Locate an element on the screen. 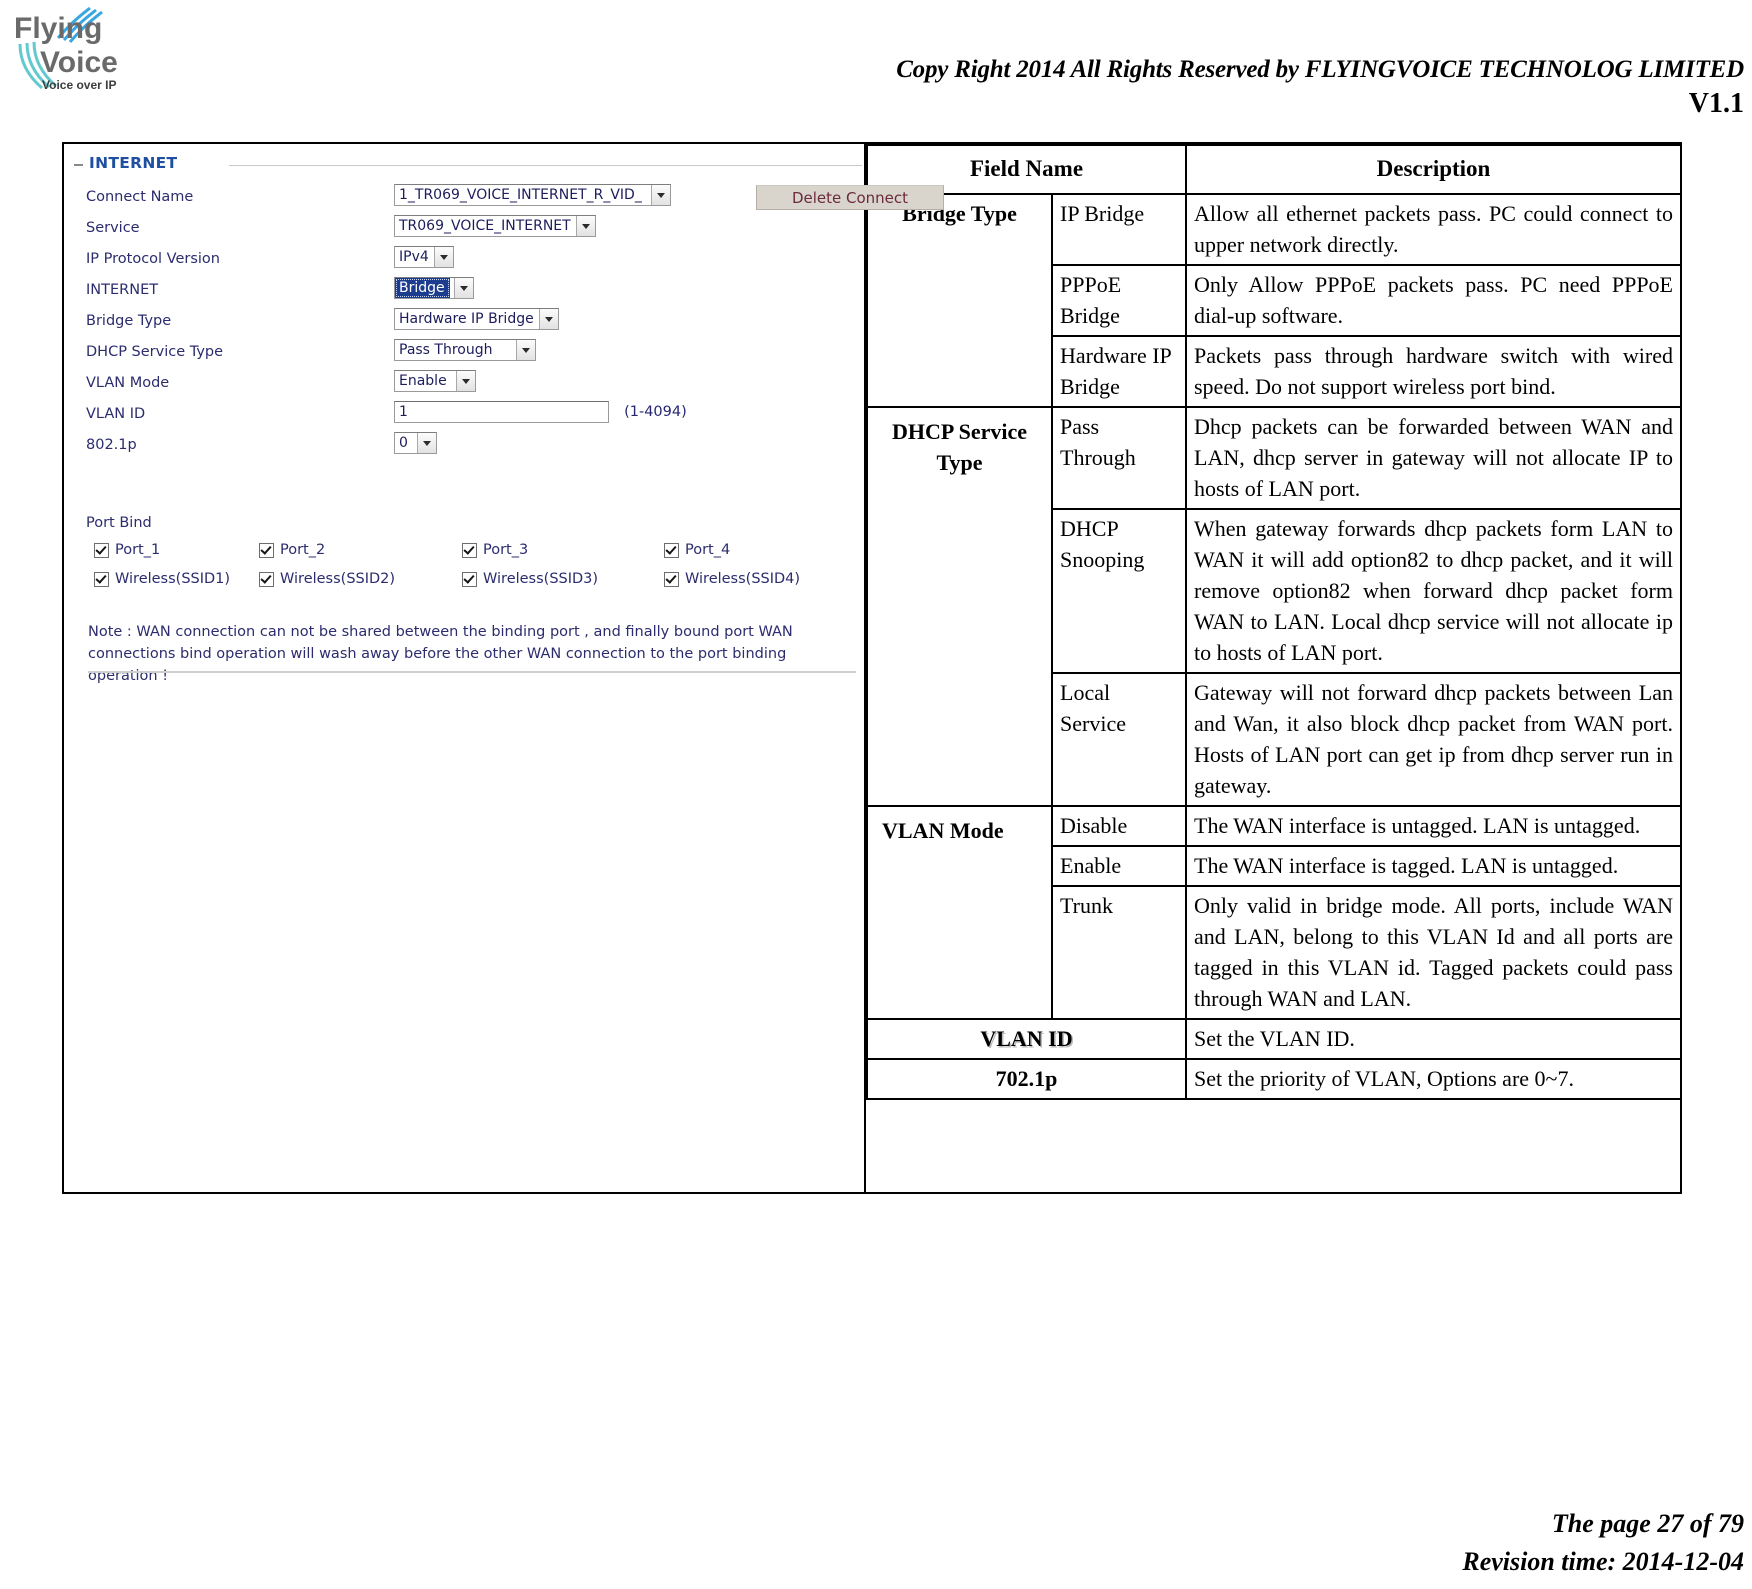 The width and height of the screenshot is (1752, 1589). checkbox-wireless-ssid4: Wireless(SSID4) is located at coordinates (732, 579).